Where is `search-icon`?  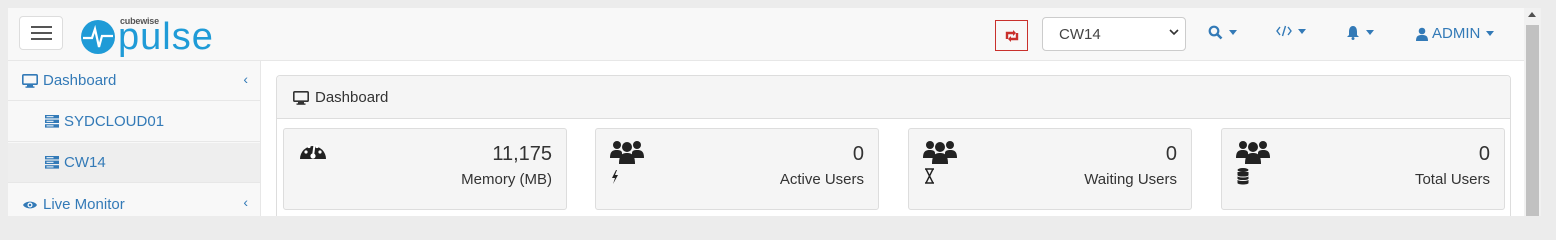
search-icon is located at coordinates (1215, 32).